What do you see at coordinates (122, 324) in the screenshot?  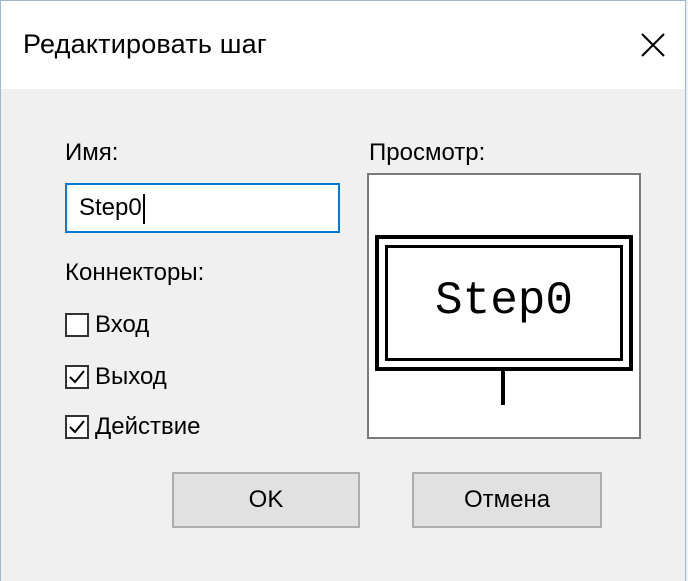 I see `checkbox-label: Вход` at bounding box center [122, 324].